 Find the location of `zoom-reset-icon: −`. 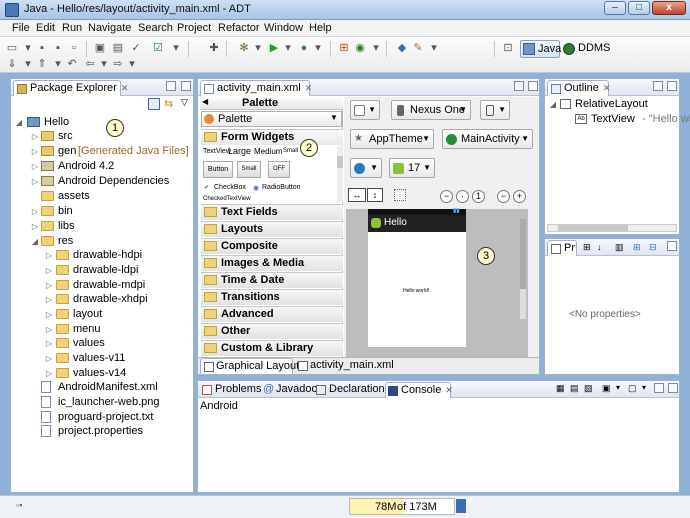

zoom-reset-icon: − is located at coordinates (503, 196).